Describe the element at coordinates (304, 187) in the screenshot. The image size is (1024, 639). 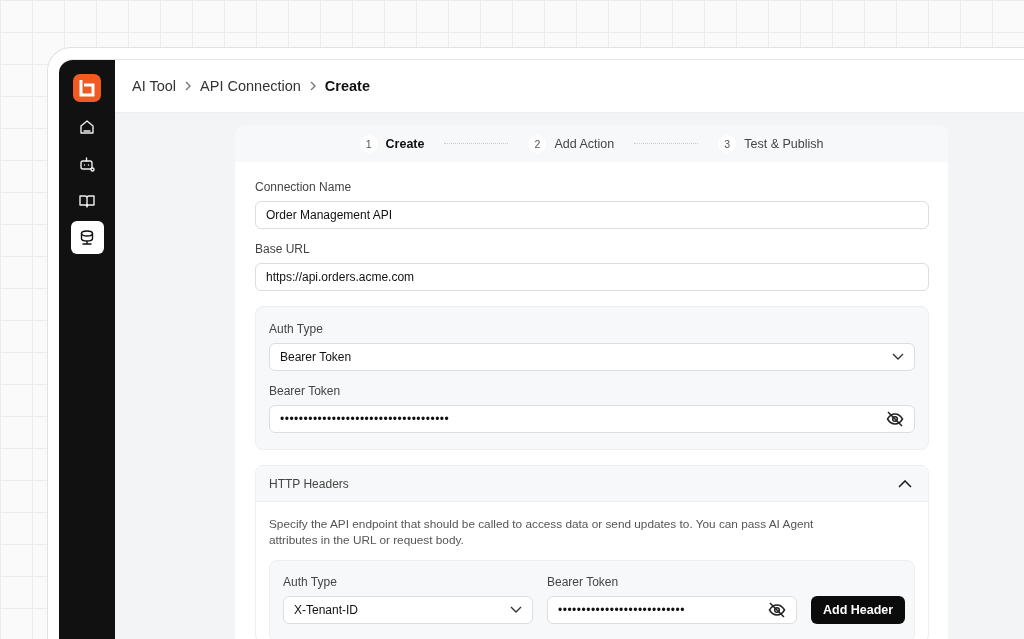
I see `field-label: Connection Name` at that location.